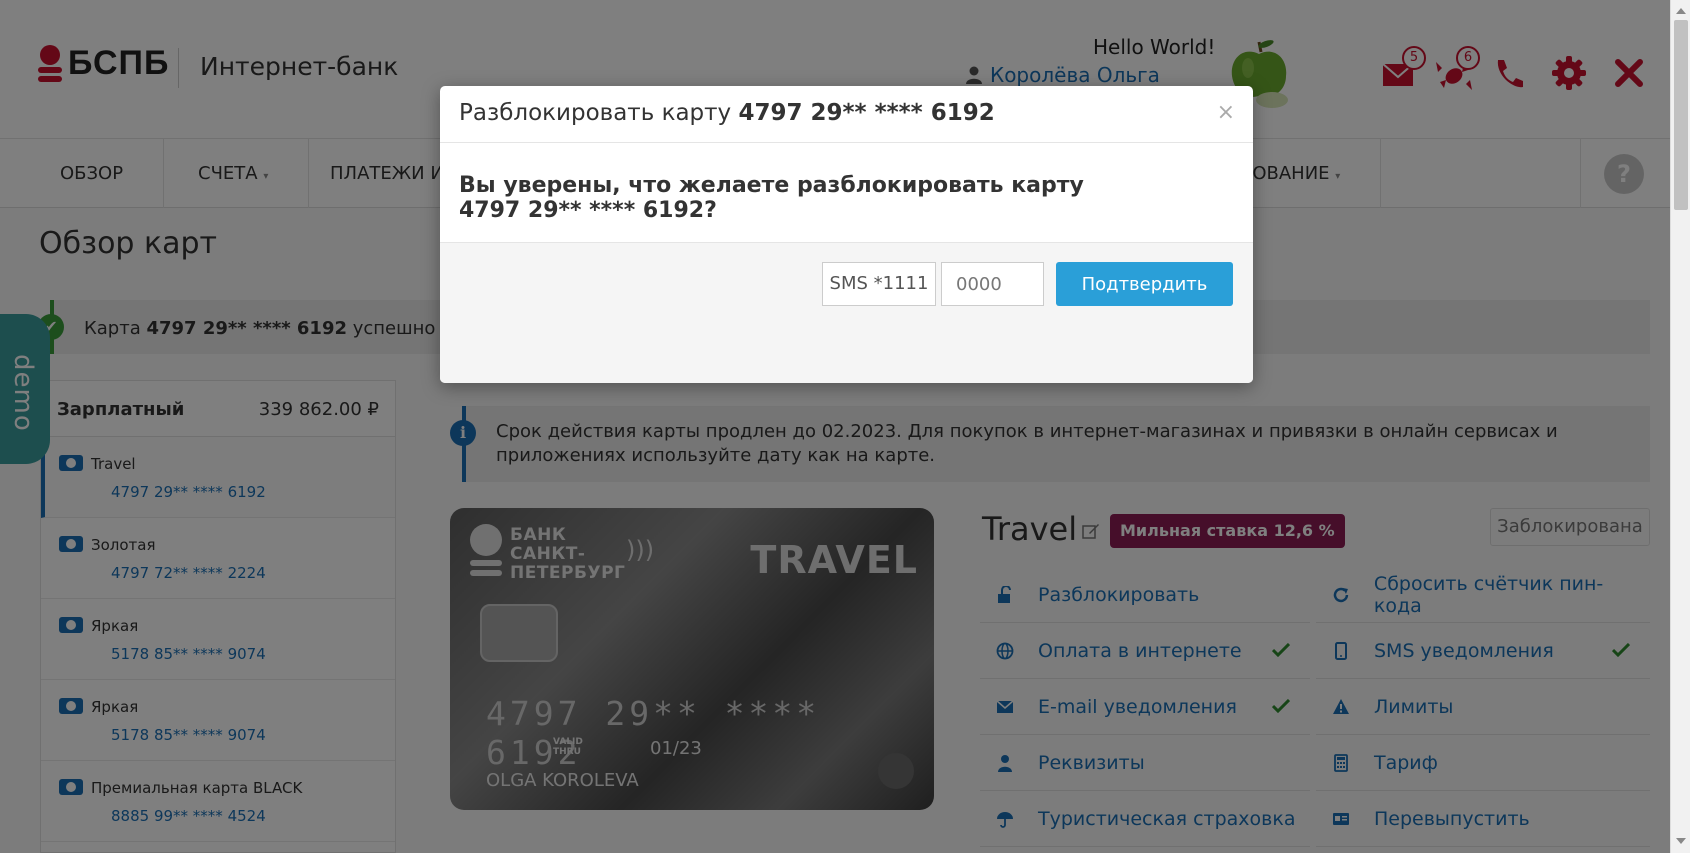  I want to click on sms-code-input, so click(992, 284).